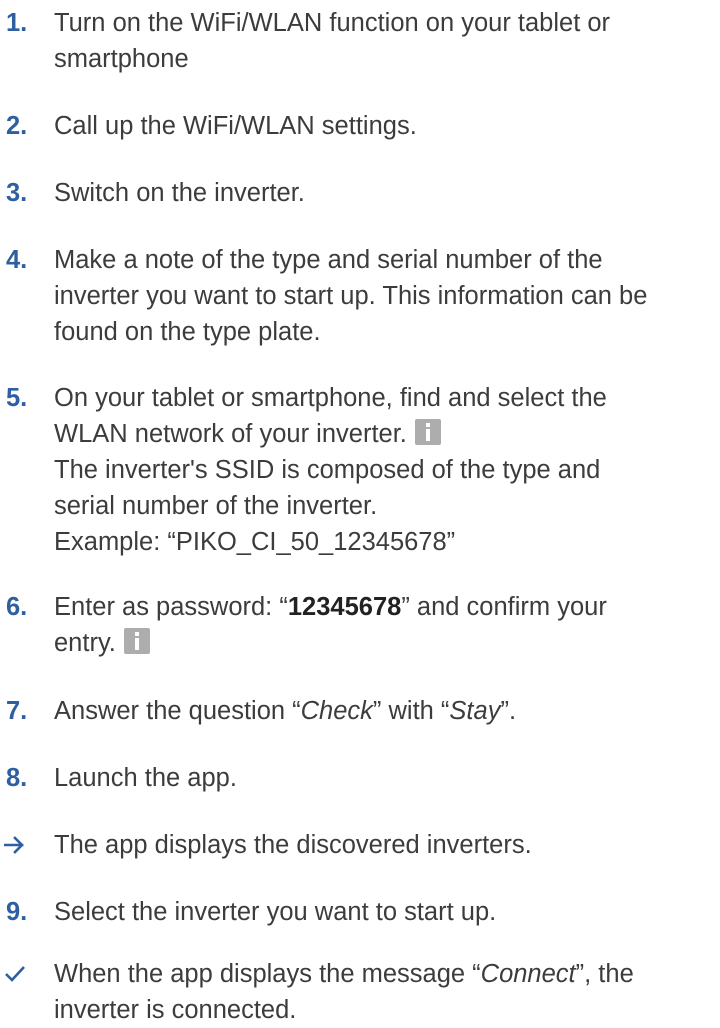 This screenshot has height=1028, width=720. What do you see at coordinates (475, 711) in the screenshot?
I see `stay-label: Stay` at bounding box center [475, 711].